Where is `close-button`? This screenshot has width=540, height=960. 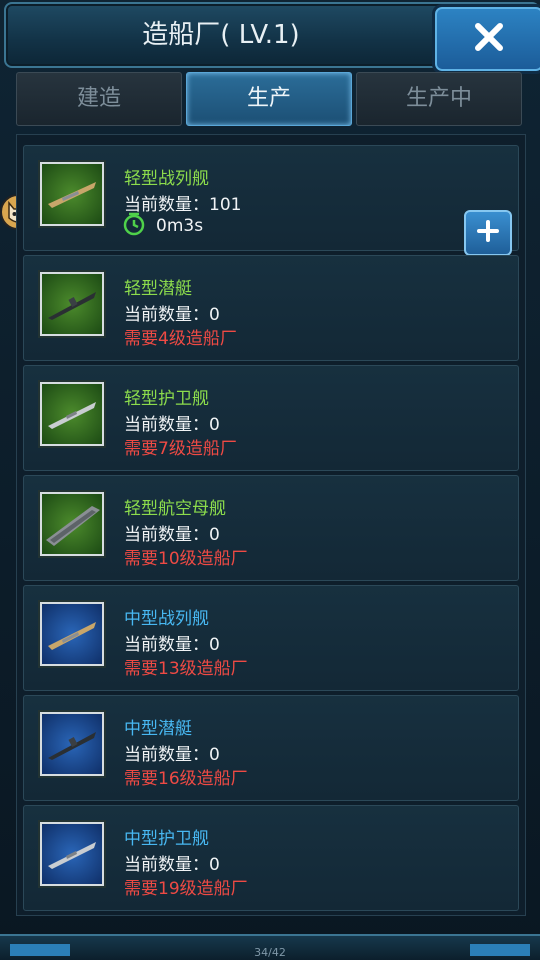 close-button is located at coordinates (486, 39).